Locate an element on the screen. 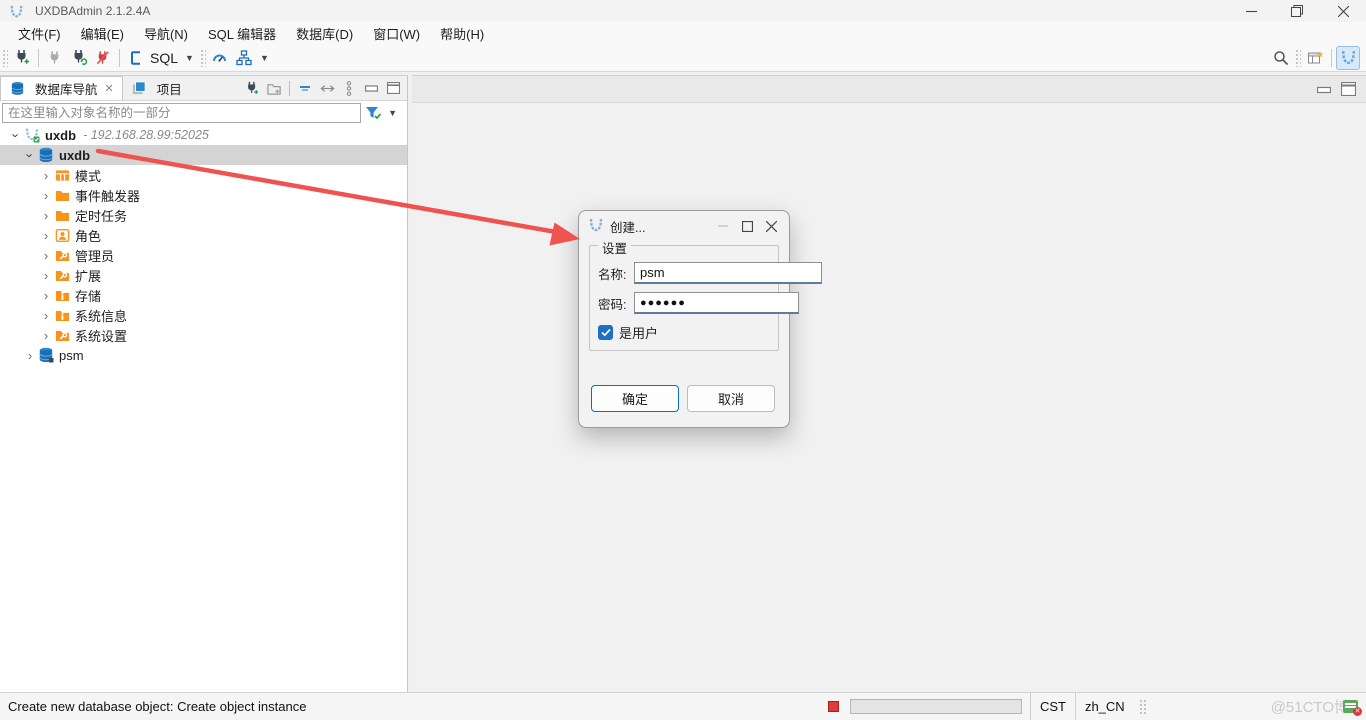  window-restore-button is located at coordinates (1297, 11).